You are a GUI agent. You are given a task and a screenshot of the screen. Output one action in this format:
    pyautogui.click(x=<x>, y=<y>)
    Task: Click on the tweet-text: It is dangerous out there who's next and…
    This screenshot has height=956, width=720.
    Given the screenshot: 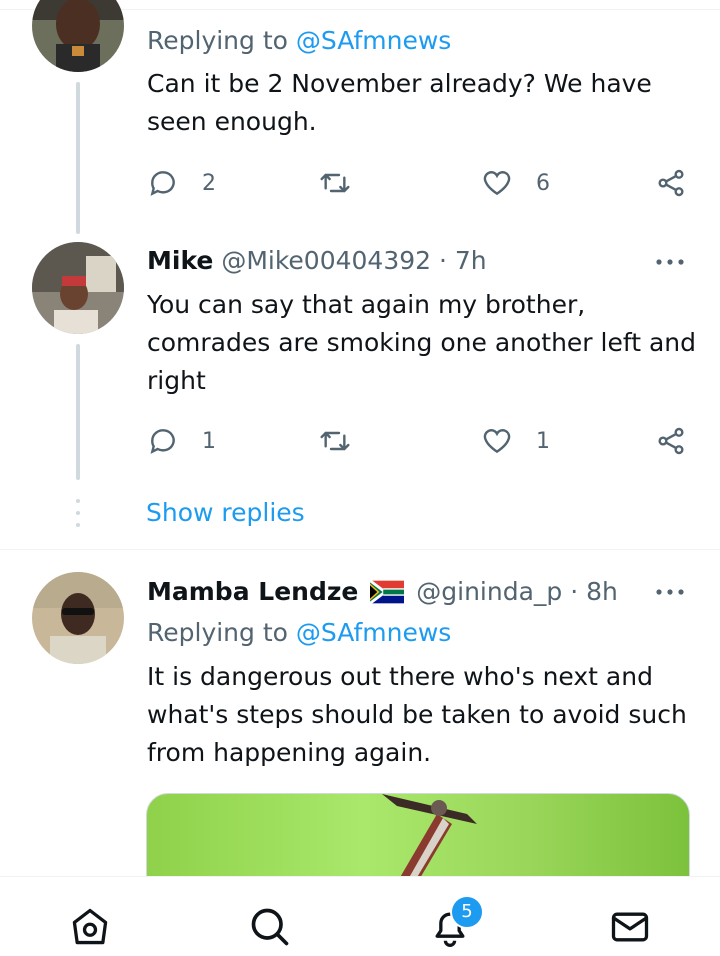 What is the action you would take?
    pyautogui.click(x=417, y=714)
    